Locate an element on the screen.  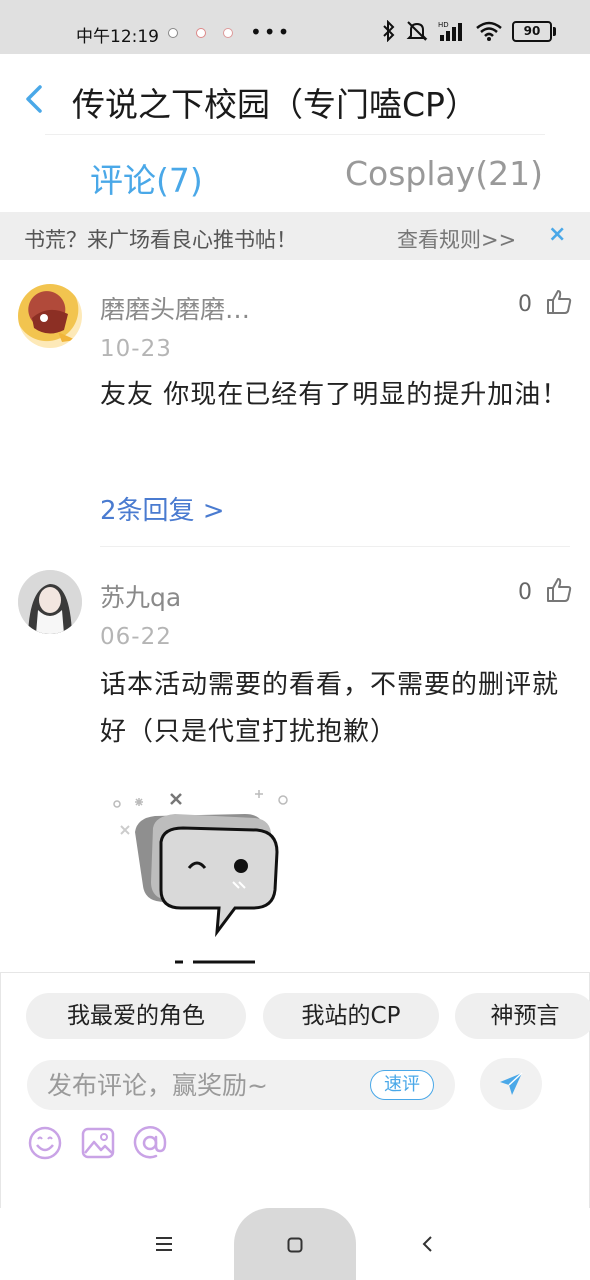
tab-cosplay: Cosplay(21) is located at coordinates (444, 173).